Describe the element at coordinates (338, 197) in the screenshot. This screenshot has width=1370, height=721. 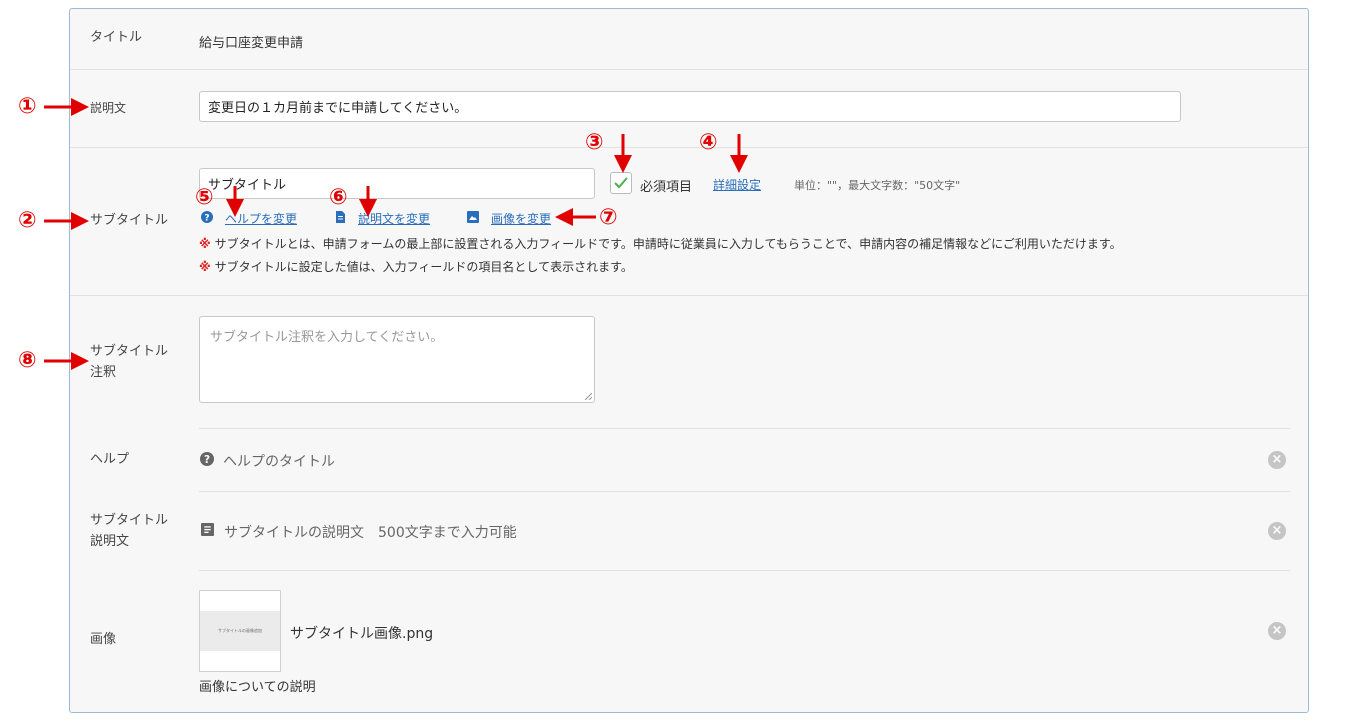
I see `annotation-number-6: ⑥` at that location.